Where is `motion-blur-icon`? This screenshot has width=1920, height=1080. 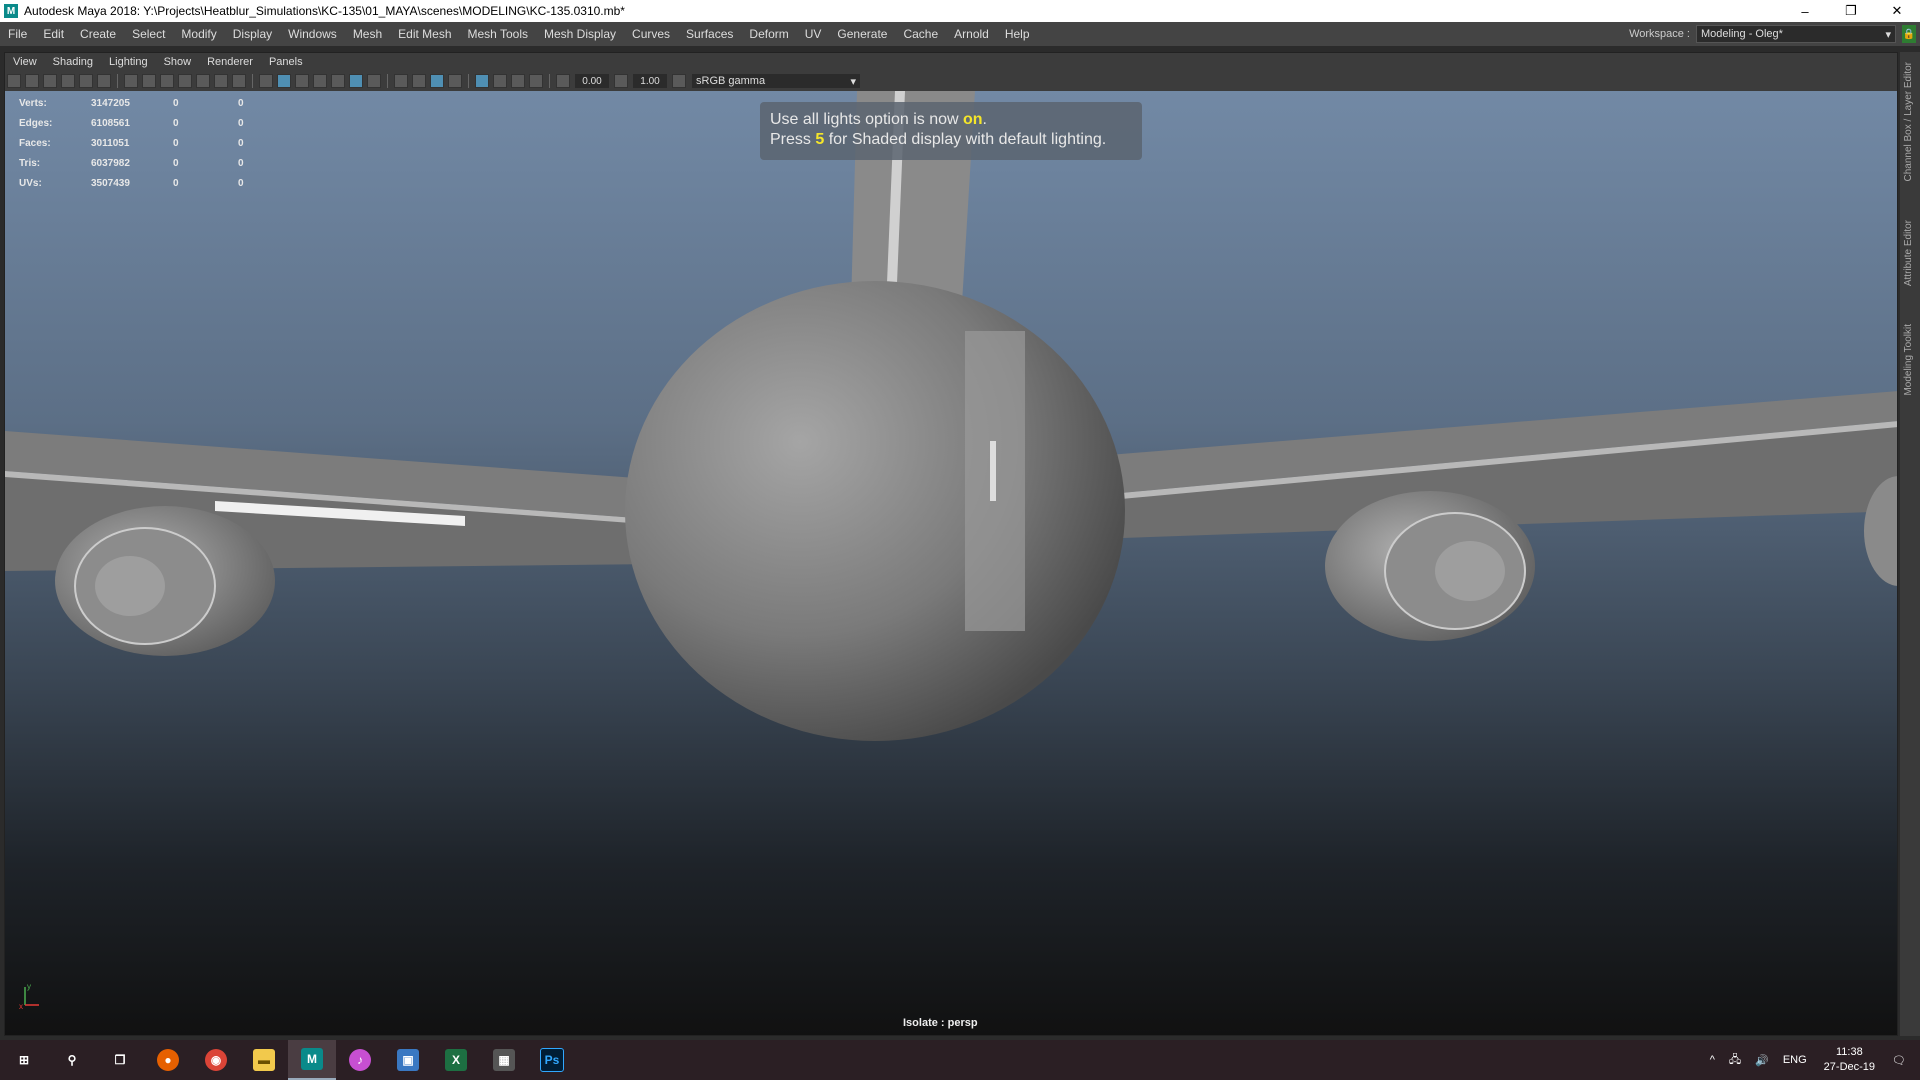 motion-blur-icon is located at coordinates (419, 81).